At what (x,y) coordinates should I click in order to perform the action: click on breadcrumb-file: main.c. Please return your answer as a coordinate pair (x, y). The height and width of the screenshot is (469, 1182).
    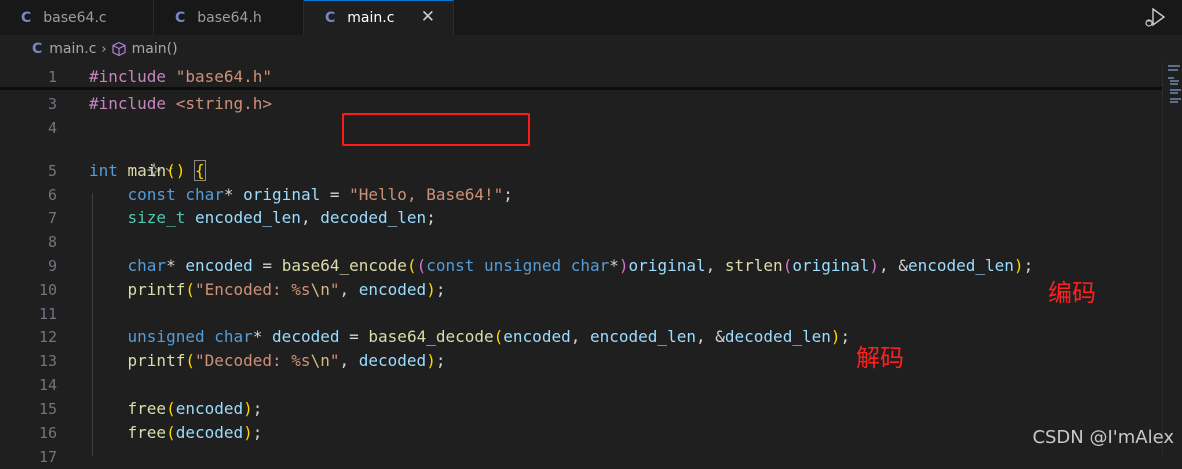
    Looking at the image, I should click on (72, 49).